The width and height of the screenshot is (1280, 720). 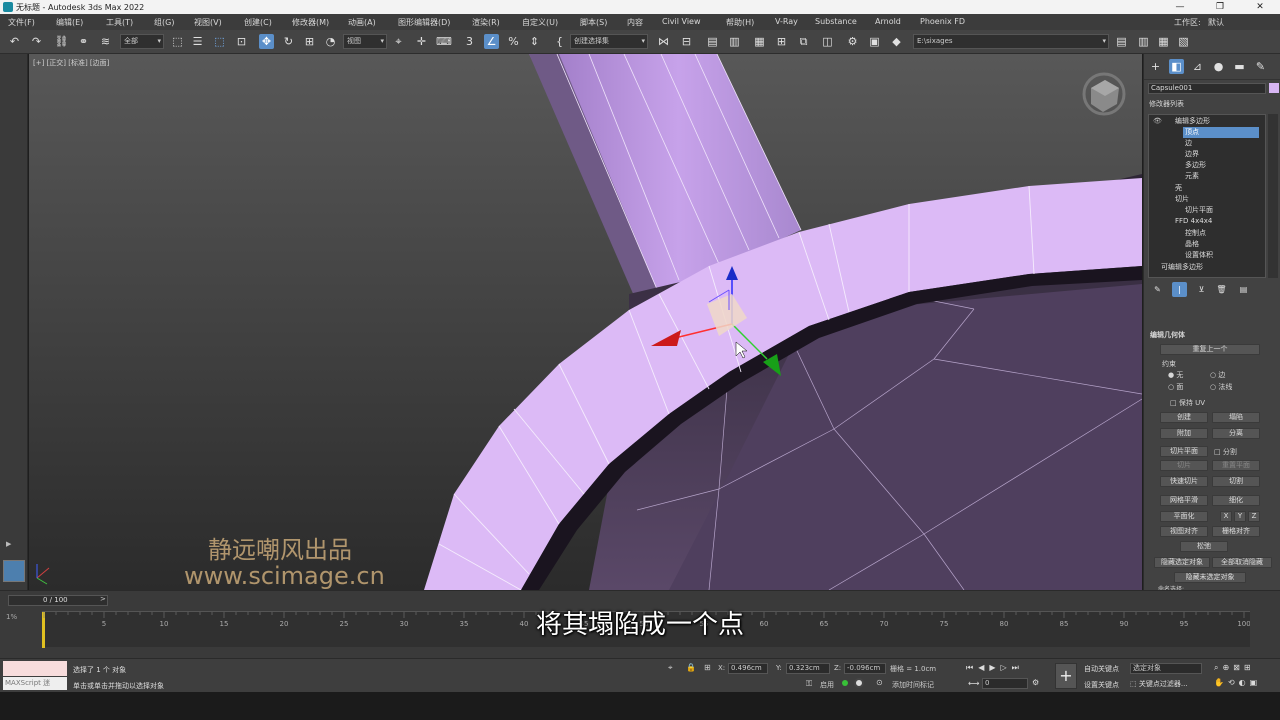 I want to click on relax-button: 松弛, so click(x=1204, y=546).